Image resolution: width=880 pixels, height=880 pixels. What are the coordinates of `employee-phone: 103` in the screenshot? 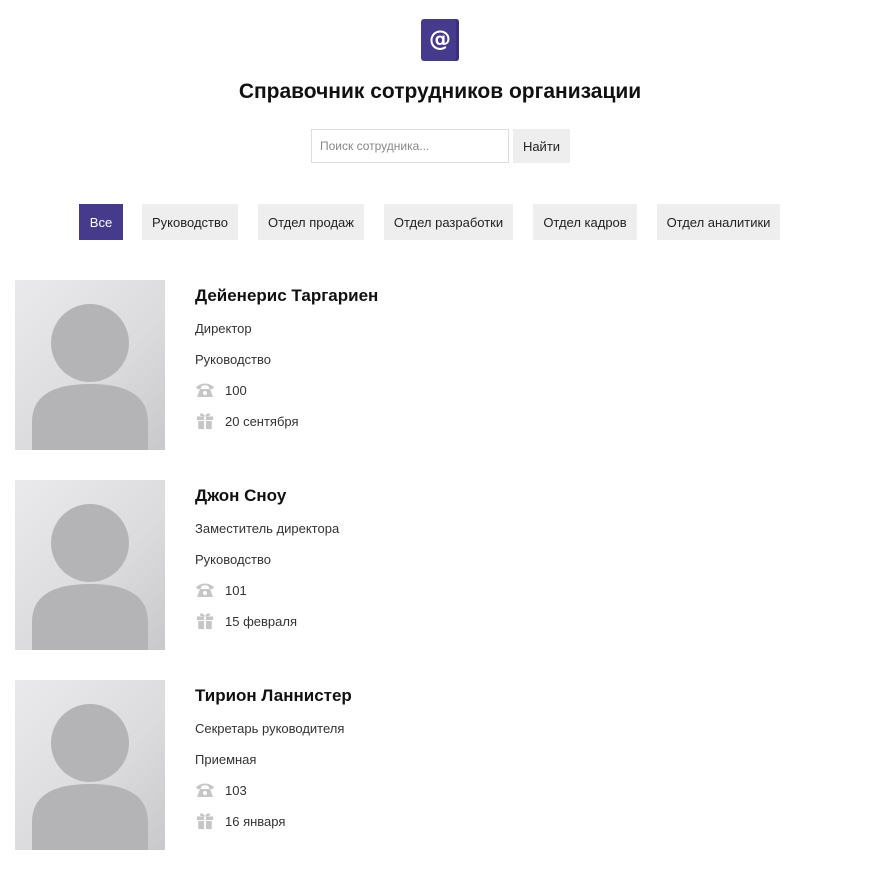 It's located at (221, 790).